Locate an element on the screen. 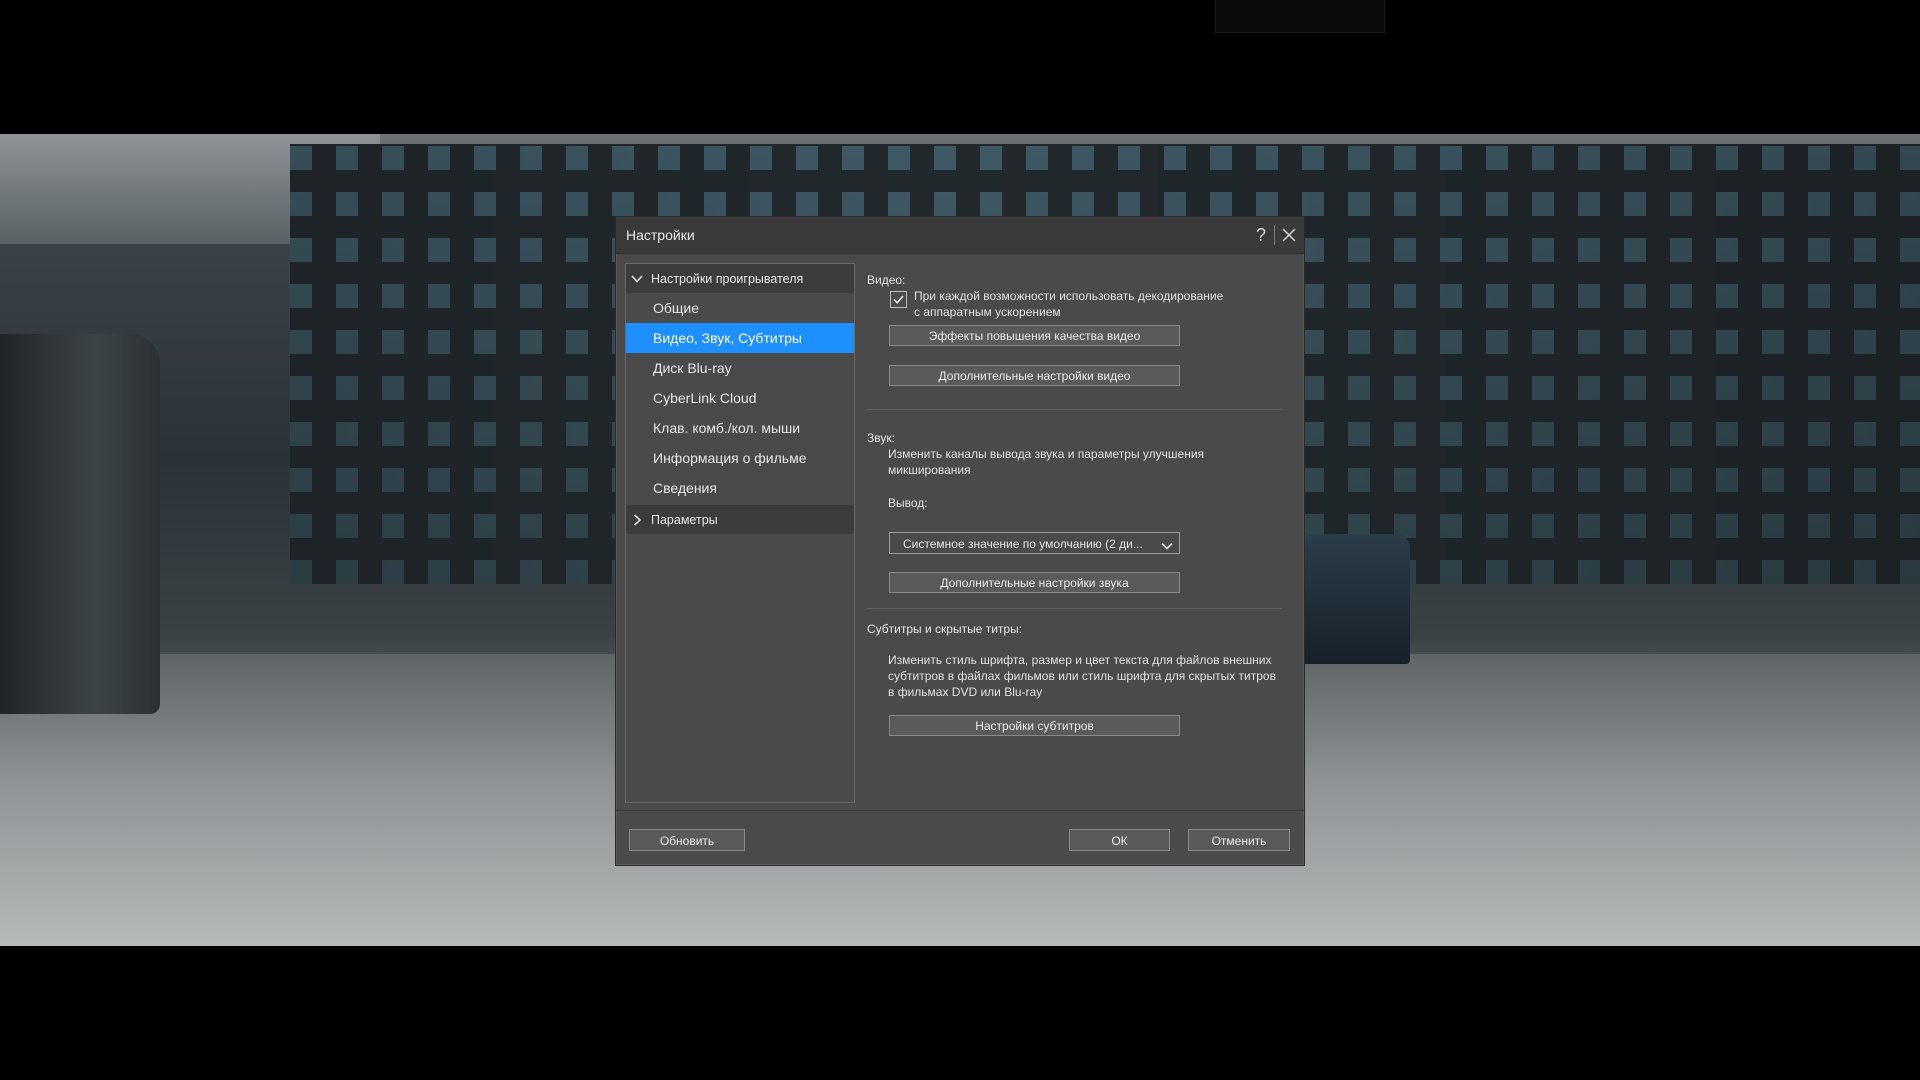 The height and width of the screenshot is (1080, 1920). nav-item-hotkeys-mouse: Клав. комб./кол. мыши is located at coordinates (740, 428).